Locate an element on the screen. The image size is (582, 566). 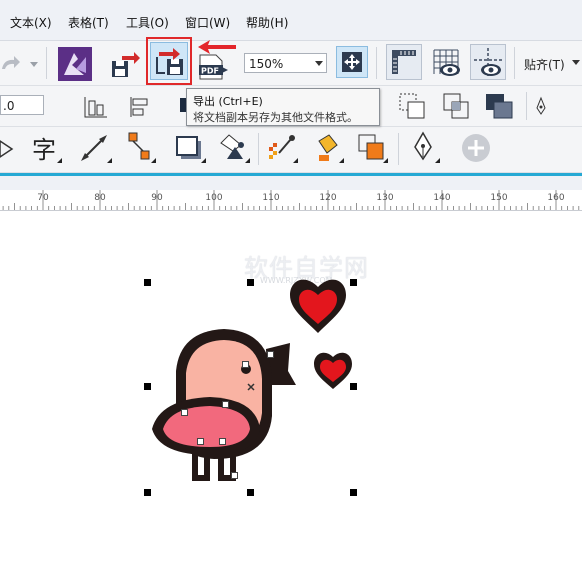
redo-icon is located at coordinates (11, 64).